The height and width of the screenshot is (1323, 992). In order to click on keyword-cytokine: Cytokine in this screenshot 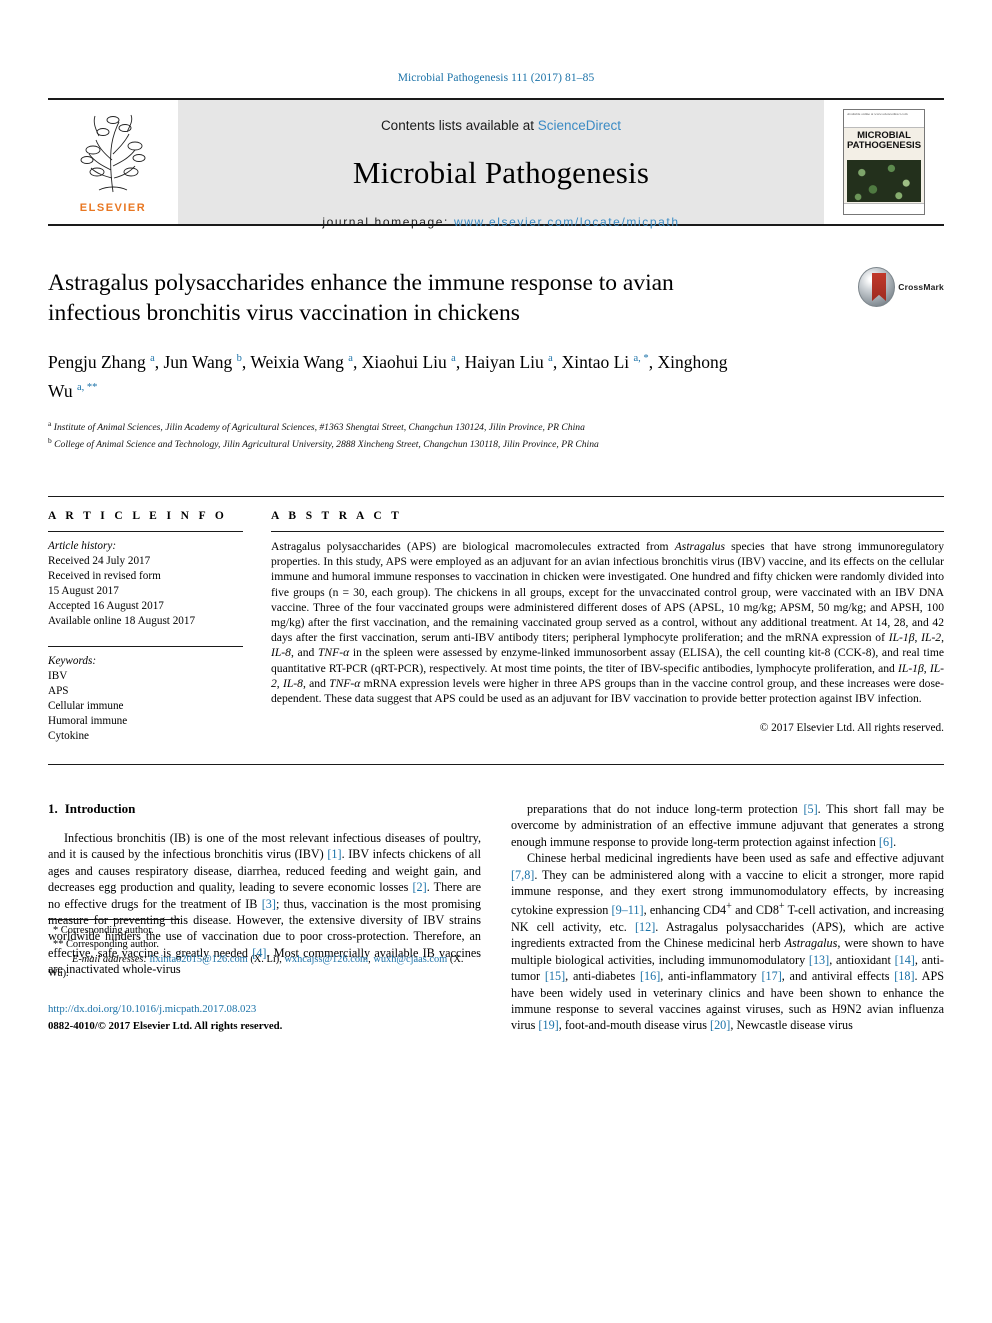, I will do `click(69, 736)`.